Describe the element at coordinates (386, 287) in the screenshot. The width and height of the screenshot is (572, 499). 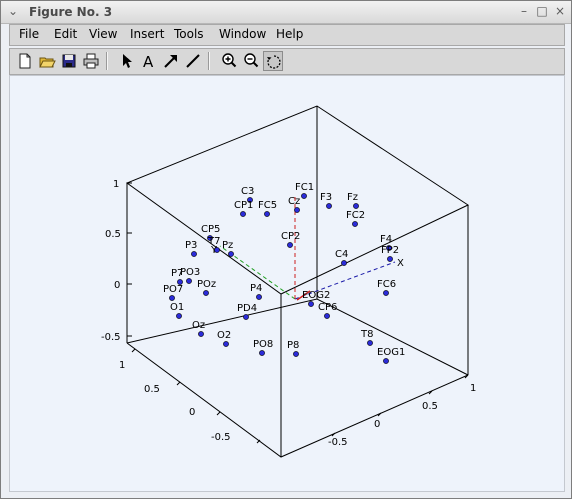
I see `electrode-point: FC6` at that location.